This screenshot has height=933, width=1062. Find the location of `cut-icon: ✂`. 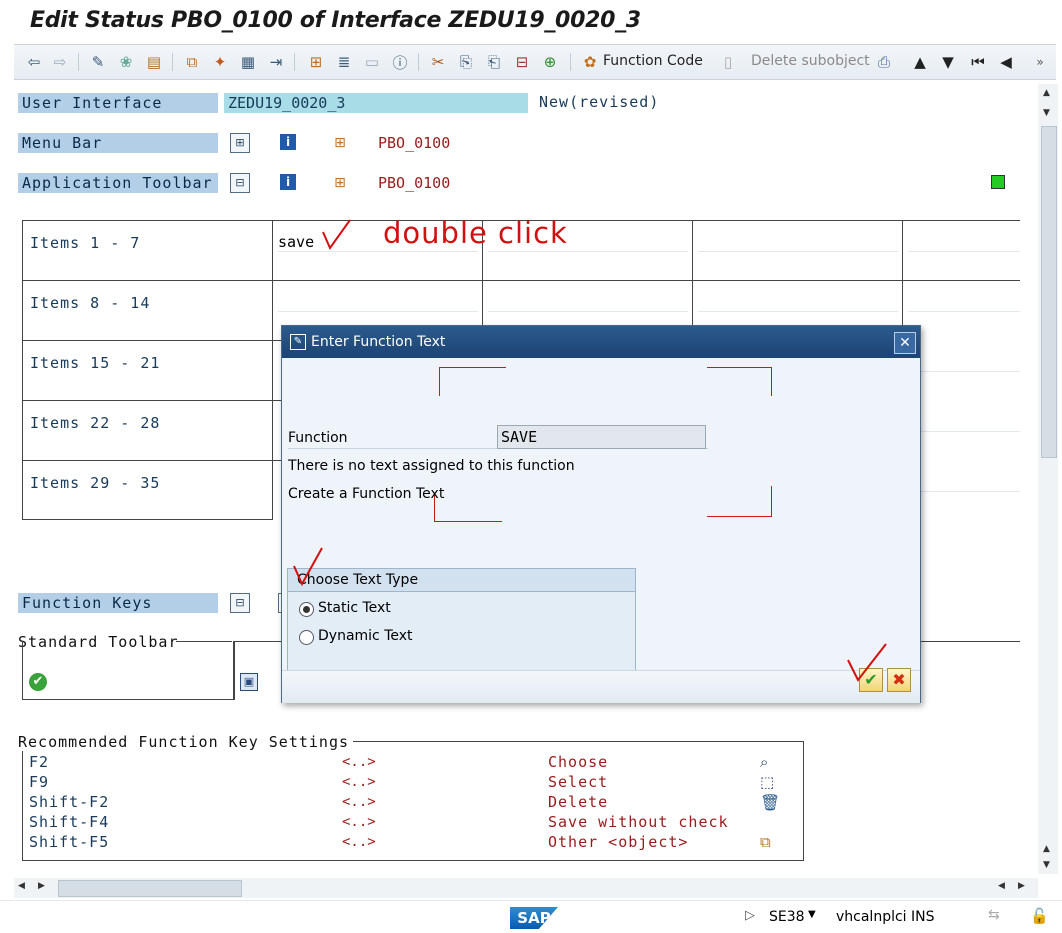

cut-icon: ✂ is located at coordinates (438, 62).